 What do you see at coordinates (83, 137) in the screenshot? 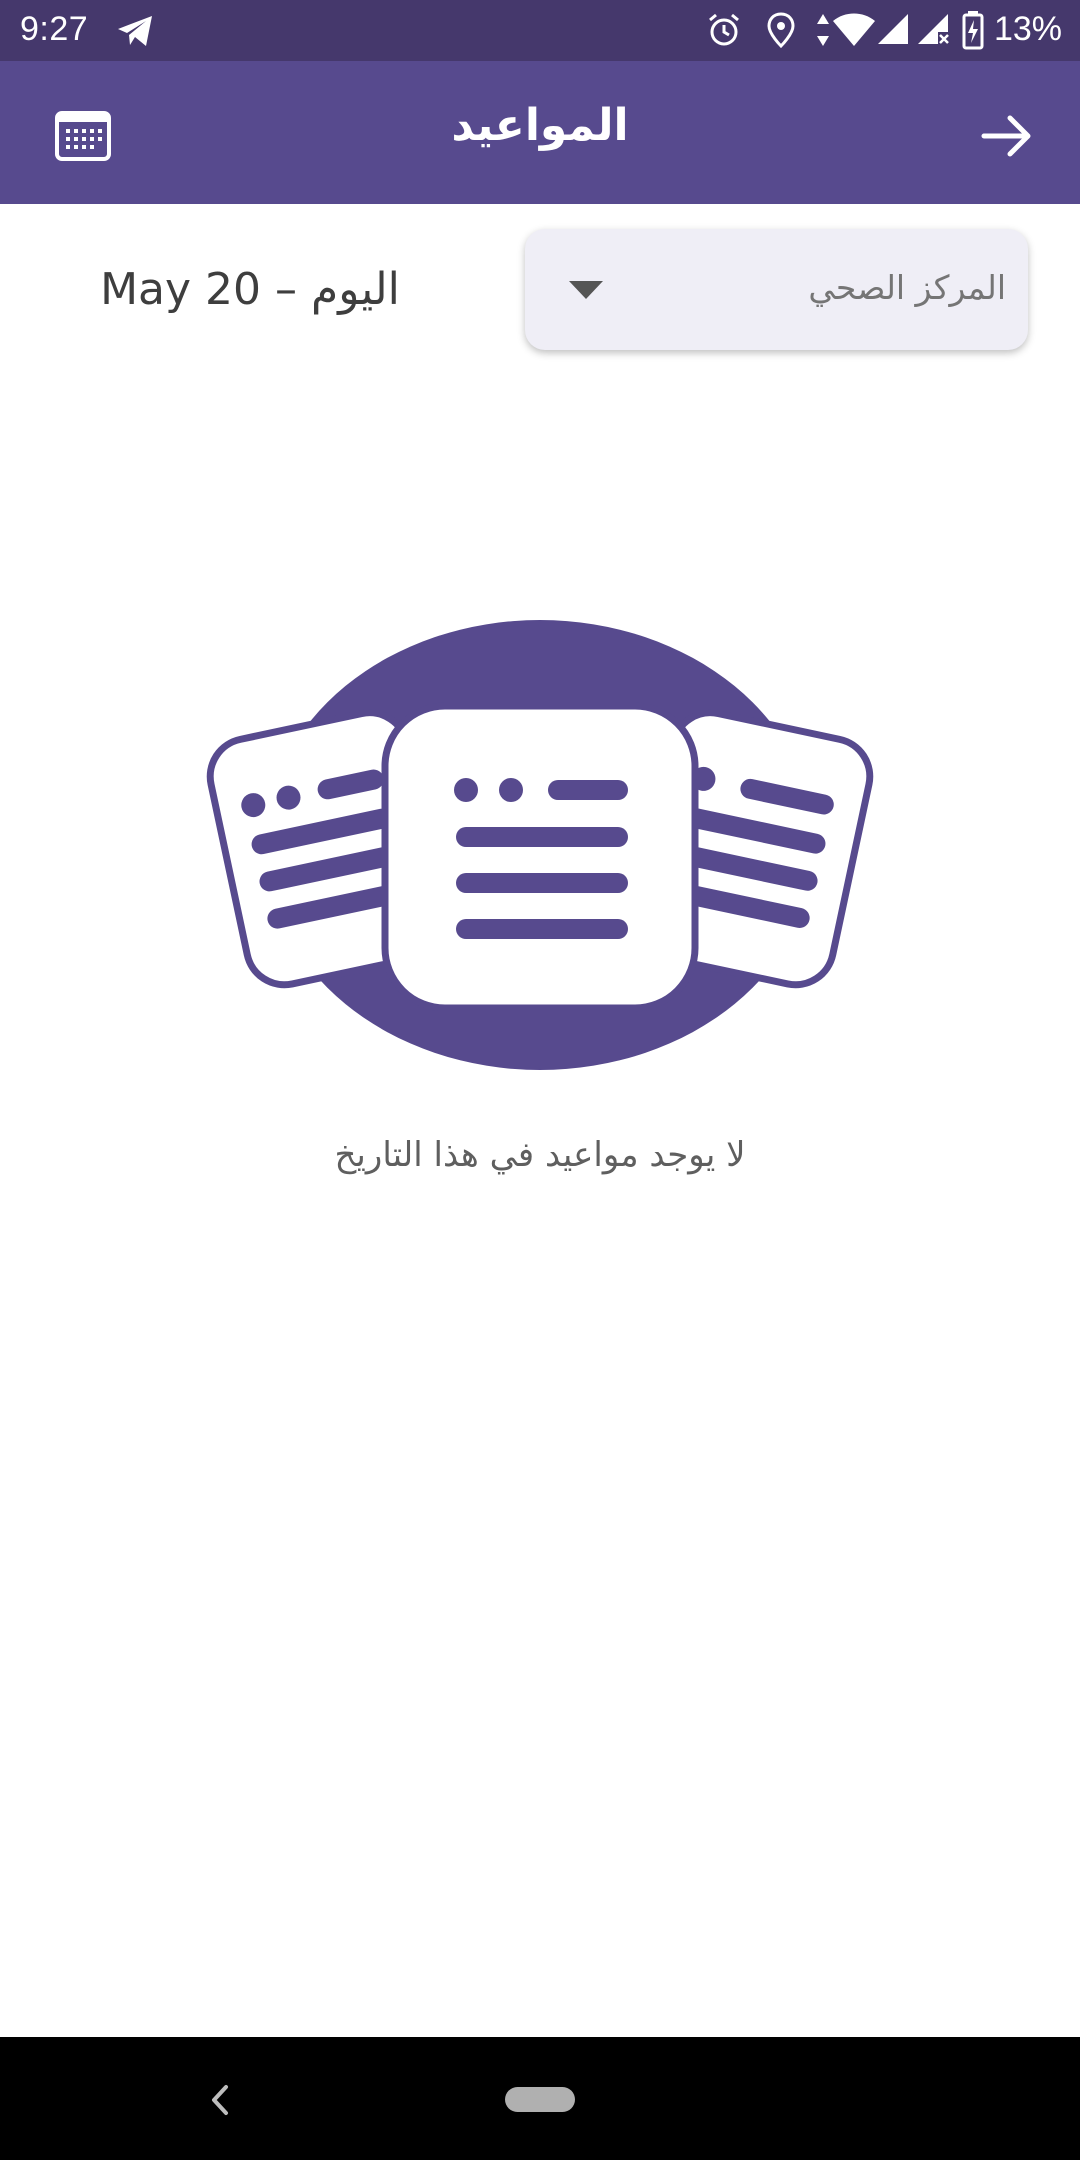
I see `calendar-icon` at bounding box center [83, 137].